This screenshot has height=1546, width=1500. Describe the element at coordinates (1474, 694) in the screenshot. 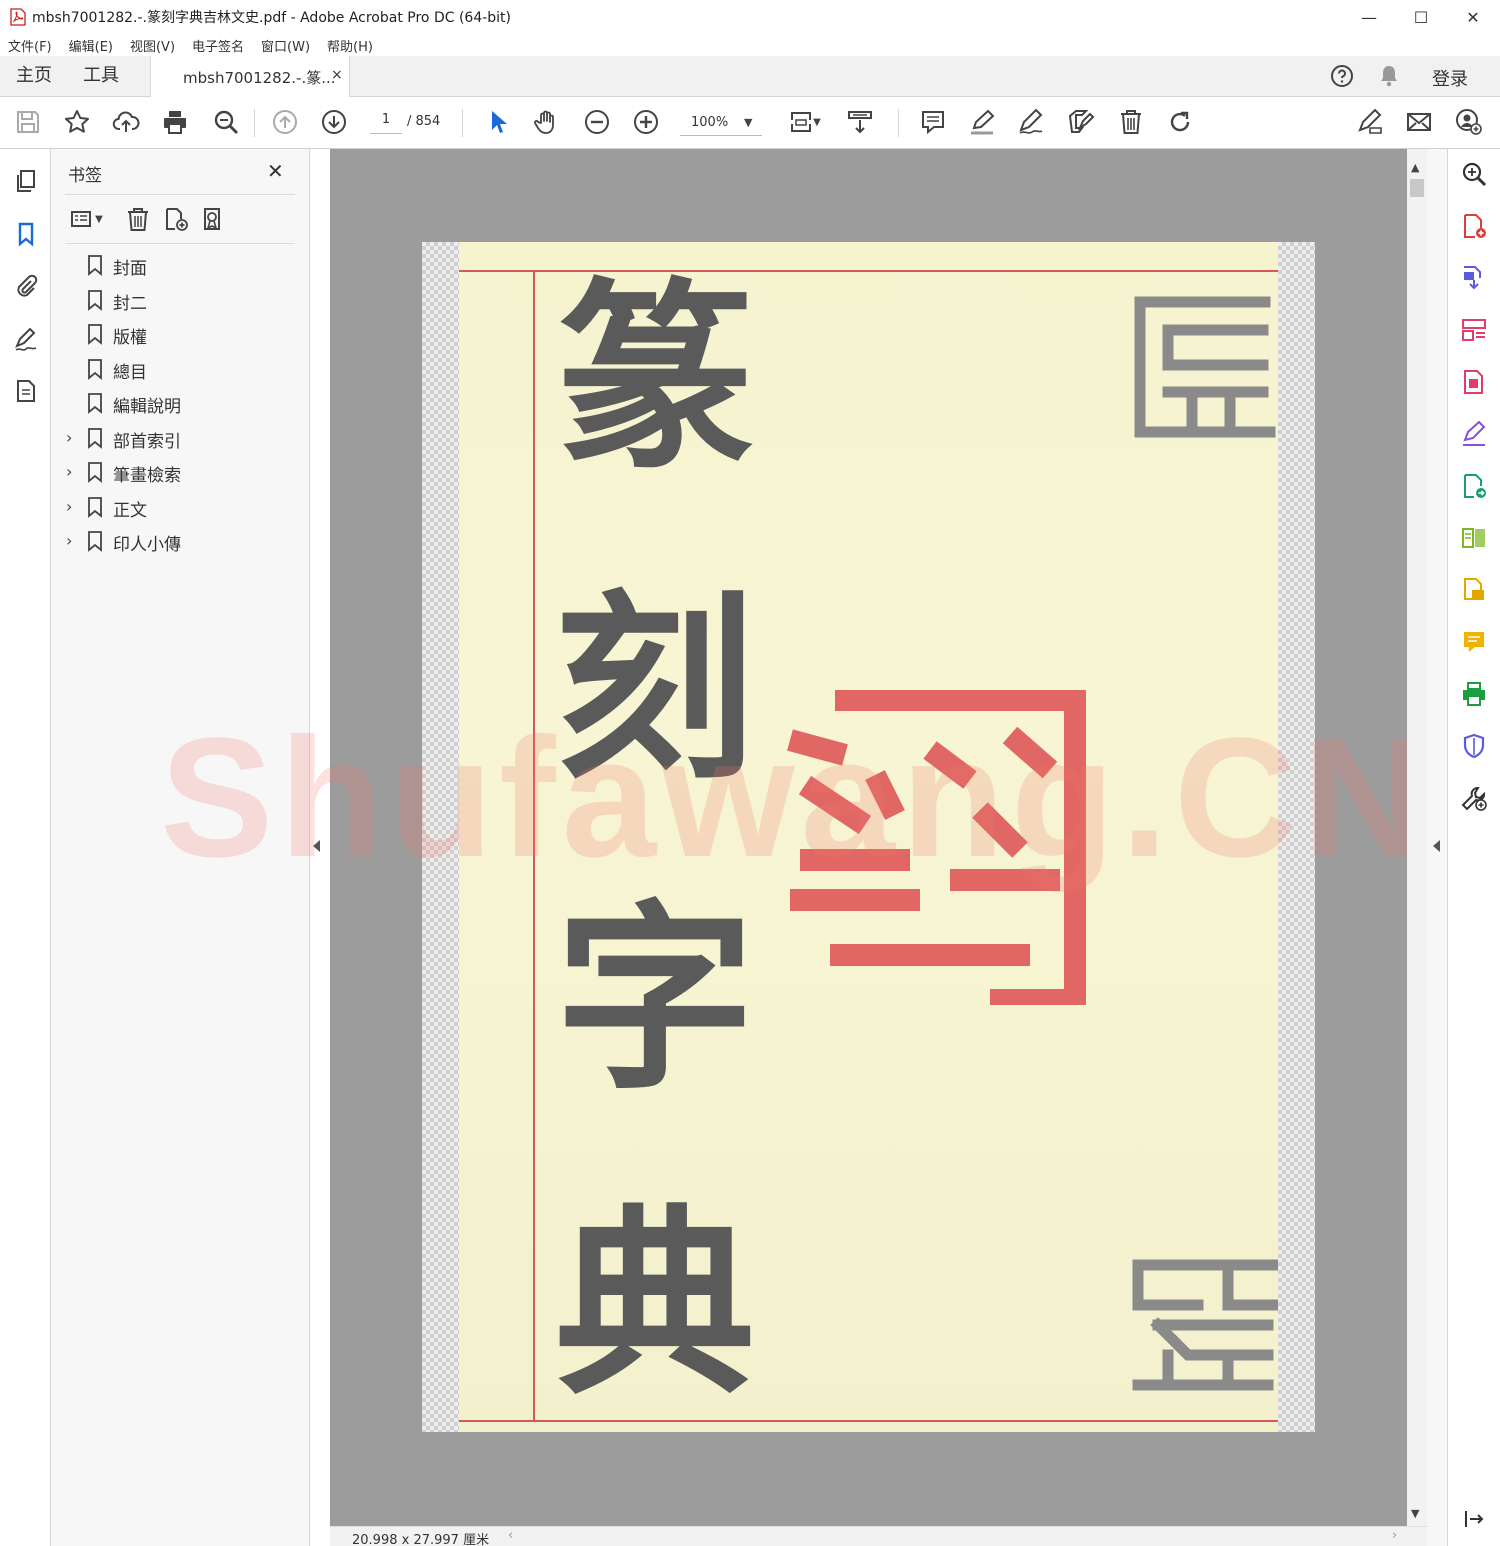

I see `print-production-button` at that location.